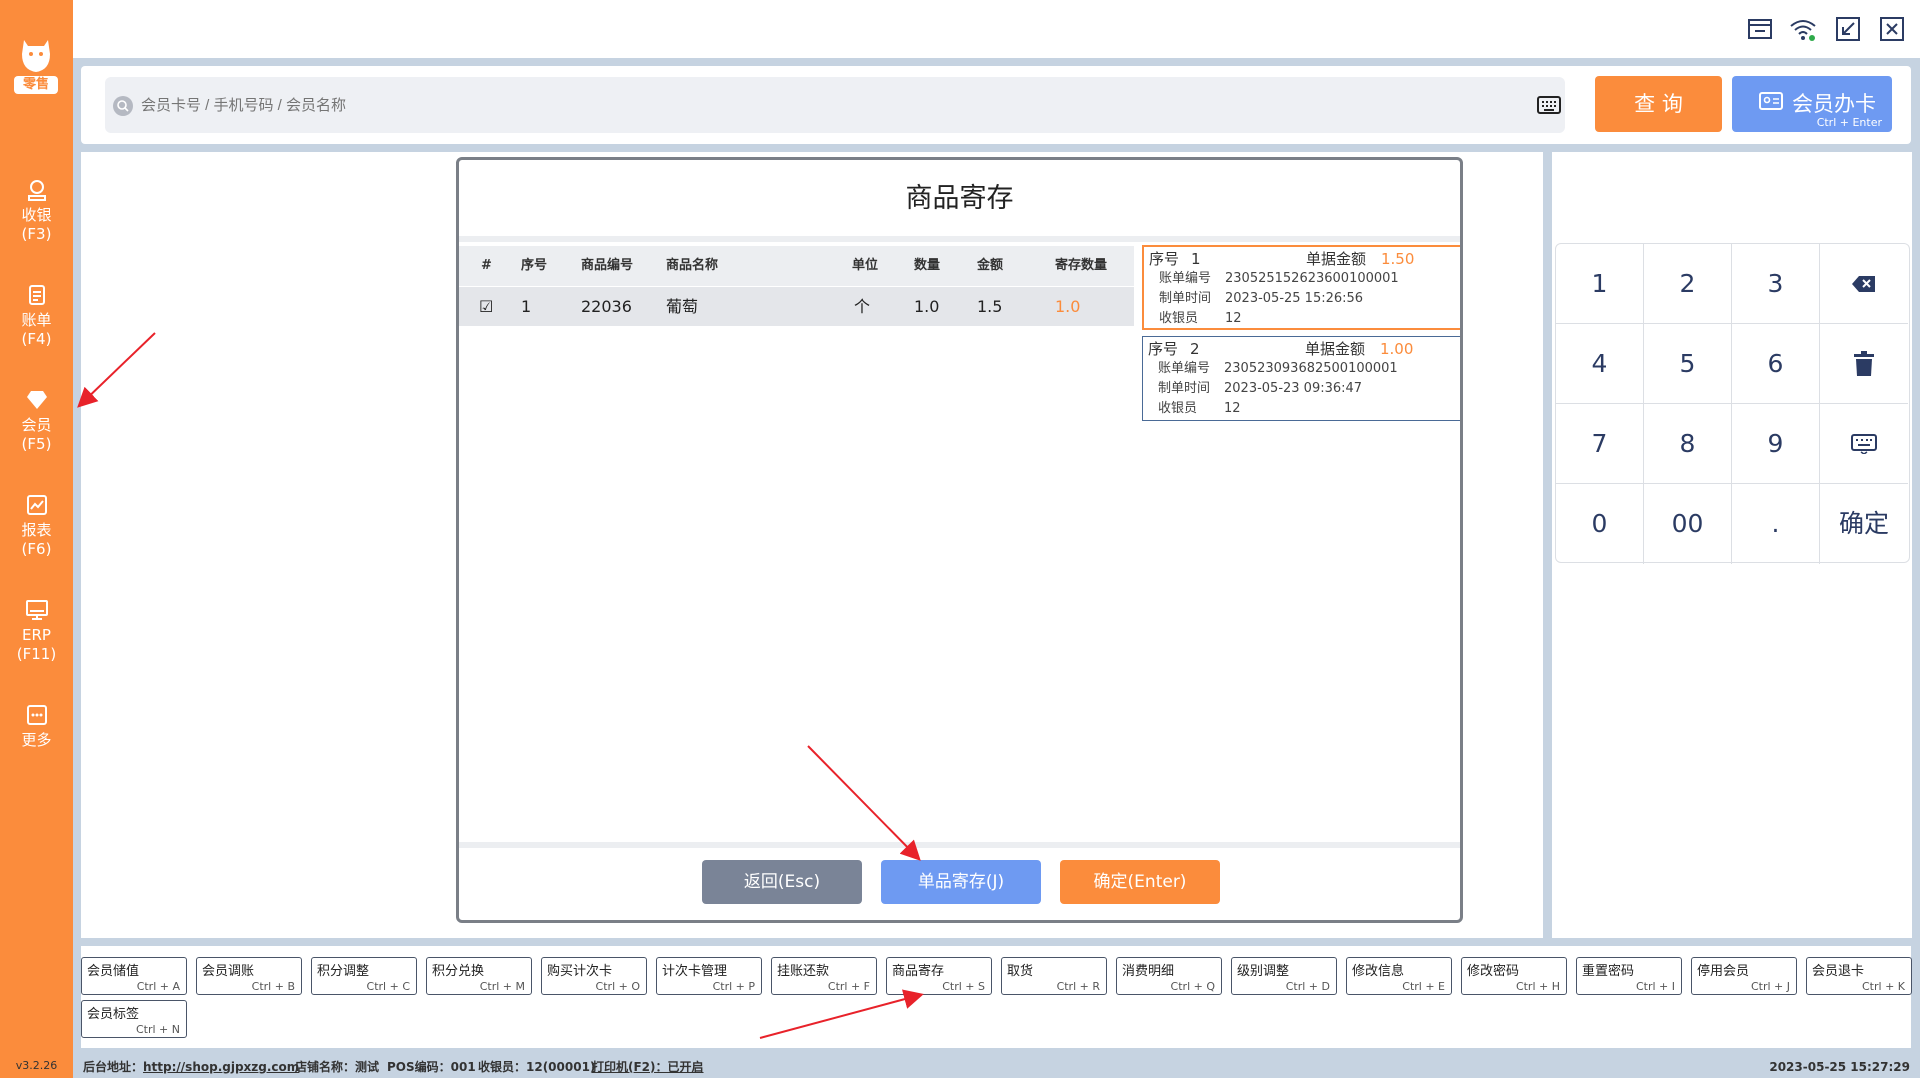  What do you see at coordinates (1054, 976) in the screenshot?
I see `func-pickup-button: 取货 Ctrl + R` at bounding box center [1054, 976].